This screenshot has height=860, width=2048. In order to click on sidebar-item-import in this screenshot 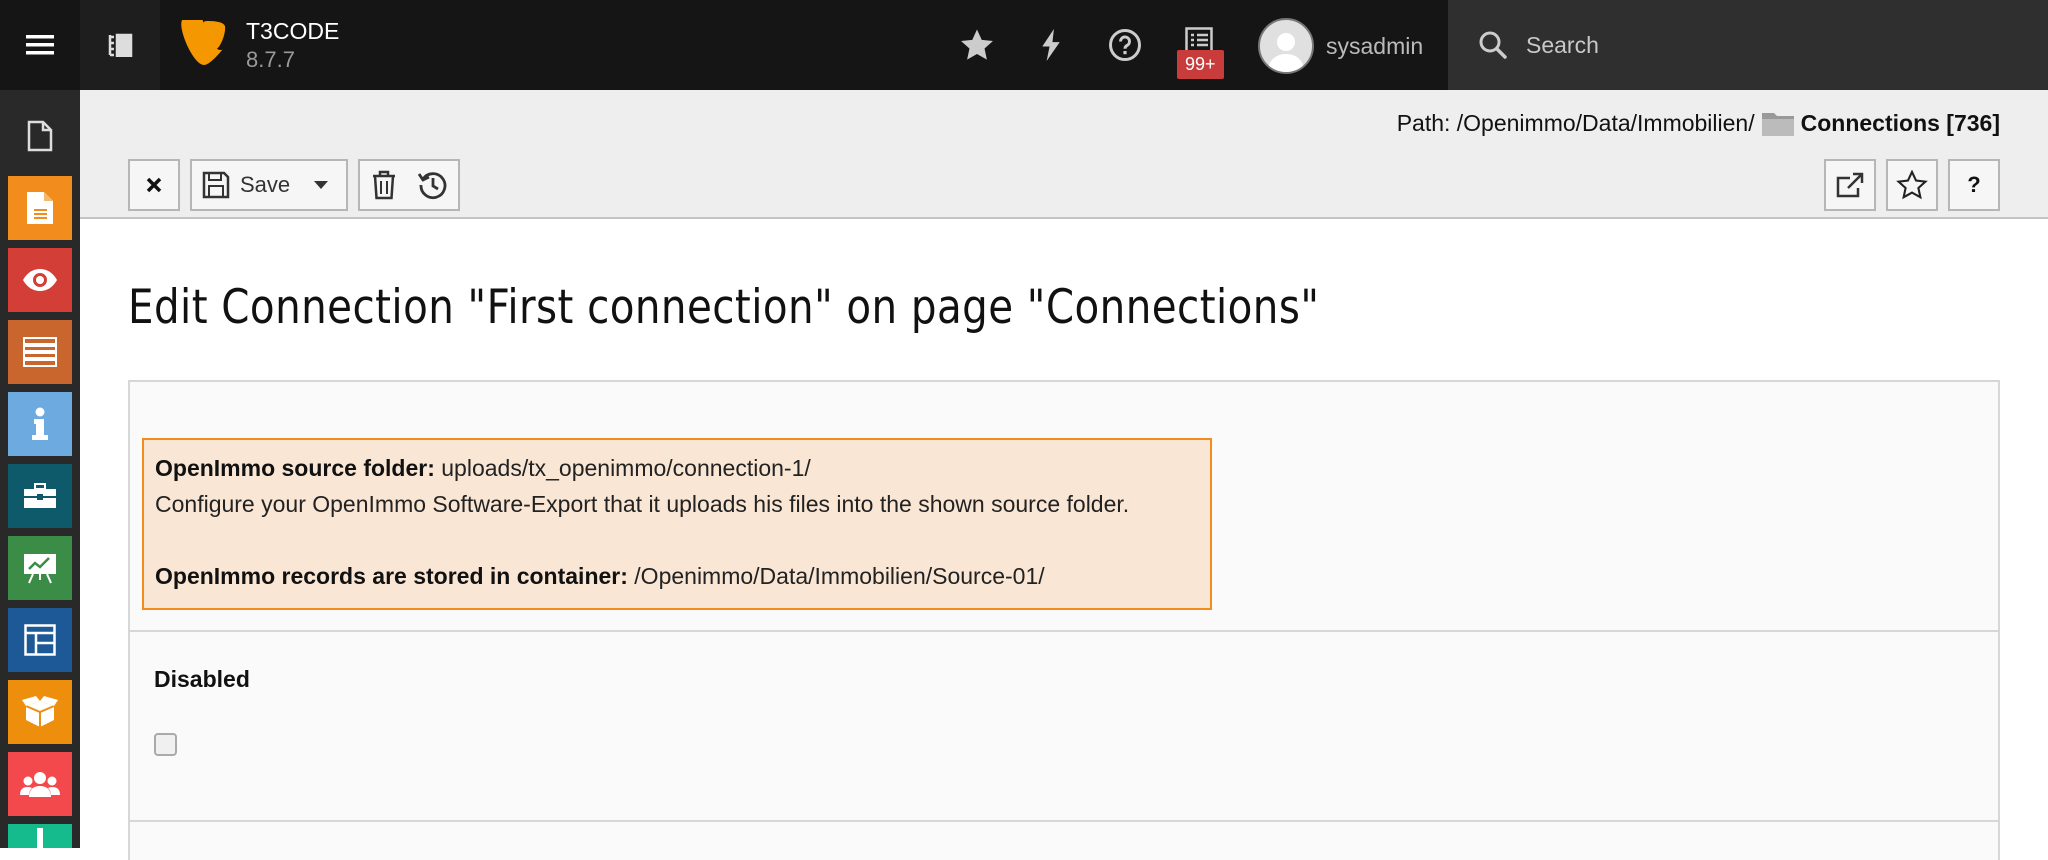, I will do `click(40, 836)`.